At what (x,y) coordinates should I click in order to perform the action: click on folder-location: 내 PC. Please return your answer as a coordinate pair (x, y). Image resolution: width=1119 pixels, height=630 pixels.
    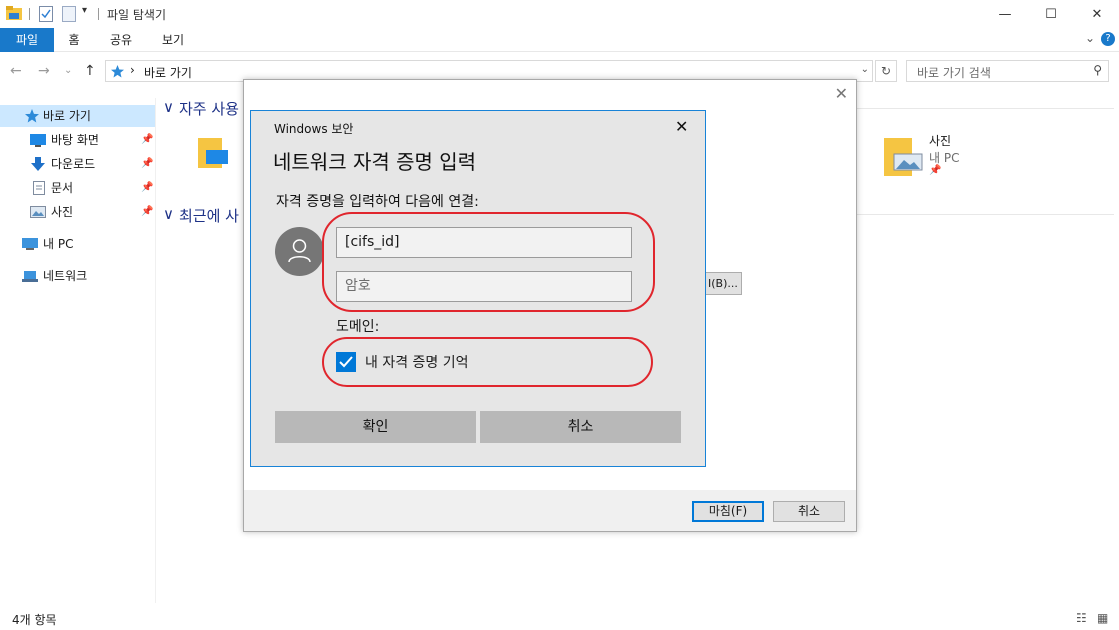
    Looking at the image, I should click on (944, 158).